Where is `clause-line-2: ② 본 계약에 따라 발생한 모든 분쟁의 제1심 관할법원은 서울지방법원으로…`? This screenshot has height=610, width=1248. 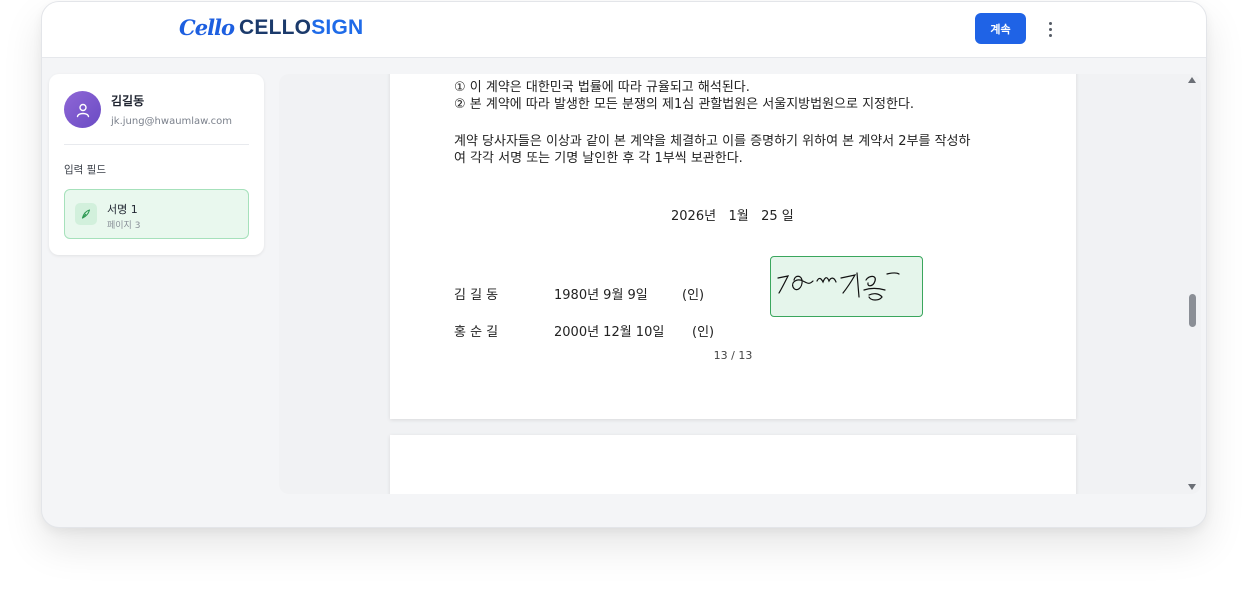
clause-line-2: ② 본 계약에 따라 발생한 모든 분쟁의 제1심 관할법원은 서울지방법원으로… is located at coordinates (684, 104).